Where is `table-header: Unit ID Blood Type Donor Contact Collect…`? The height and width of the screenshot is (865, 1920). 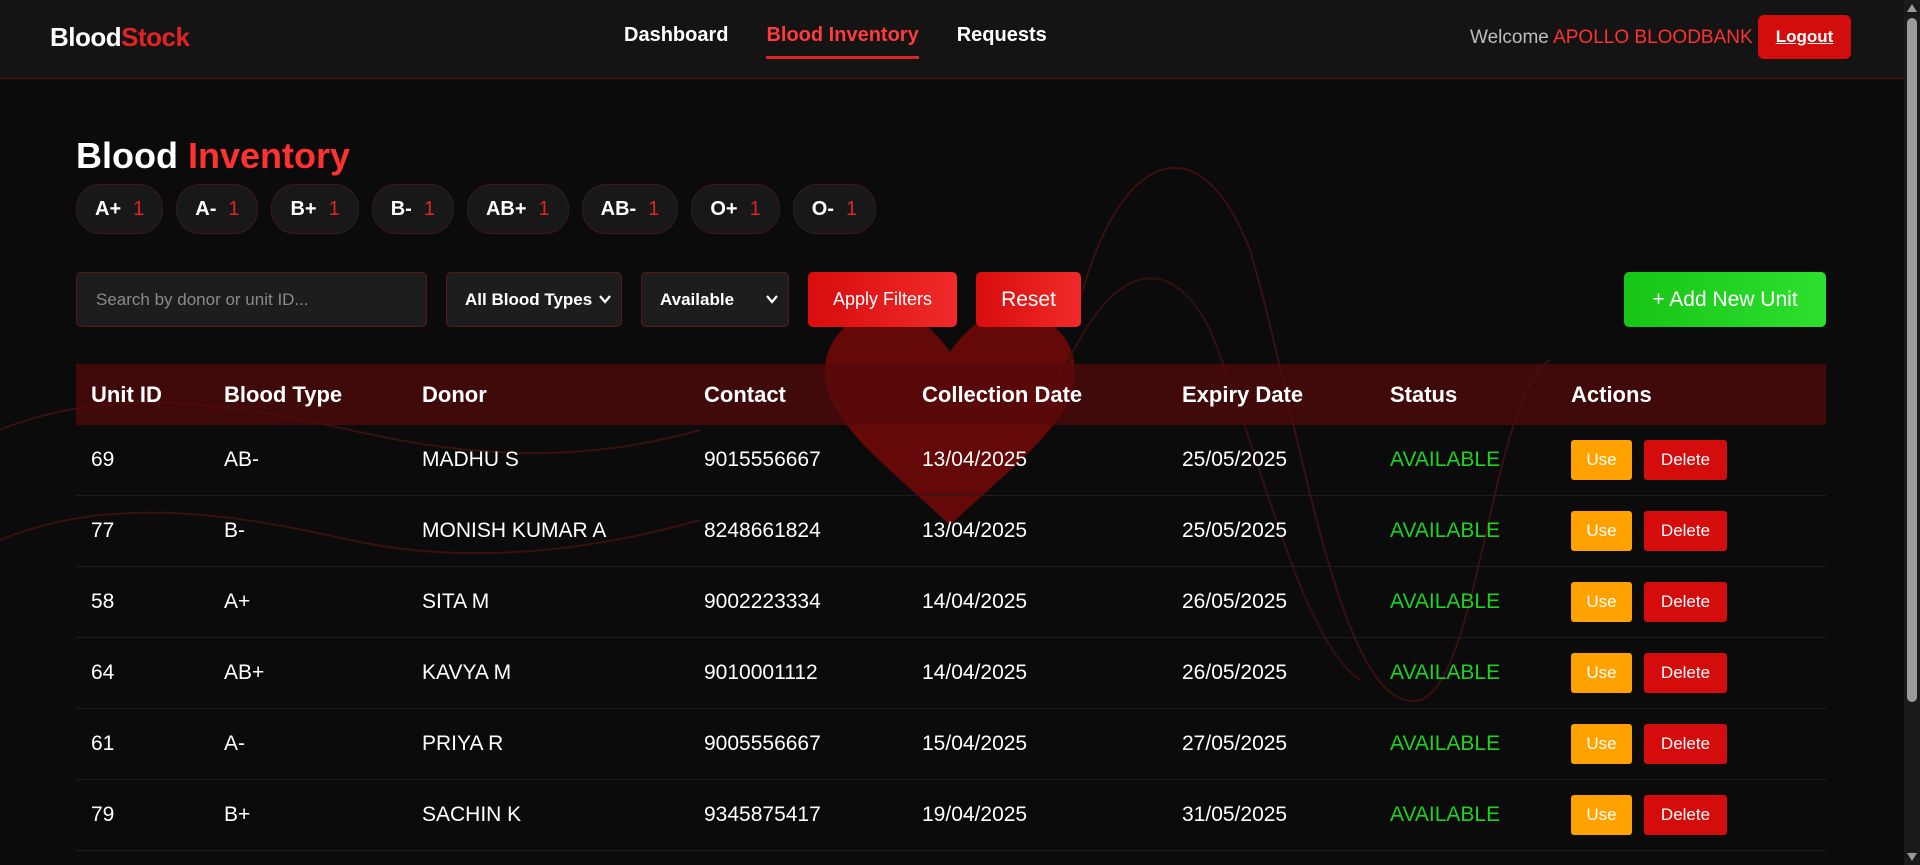 table-header: Unit ID Blood Type Donor Contact Collect… is located at coordinates (951, 394).